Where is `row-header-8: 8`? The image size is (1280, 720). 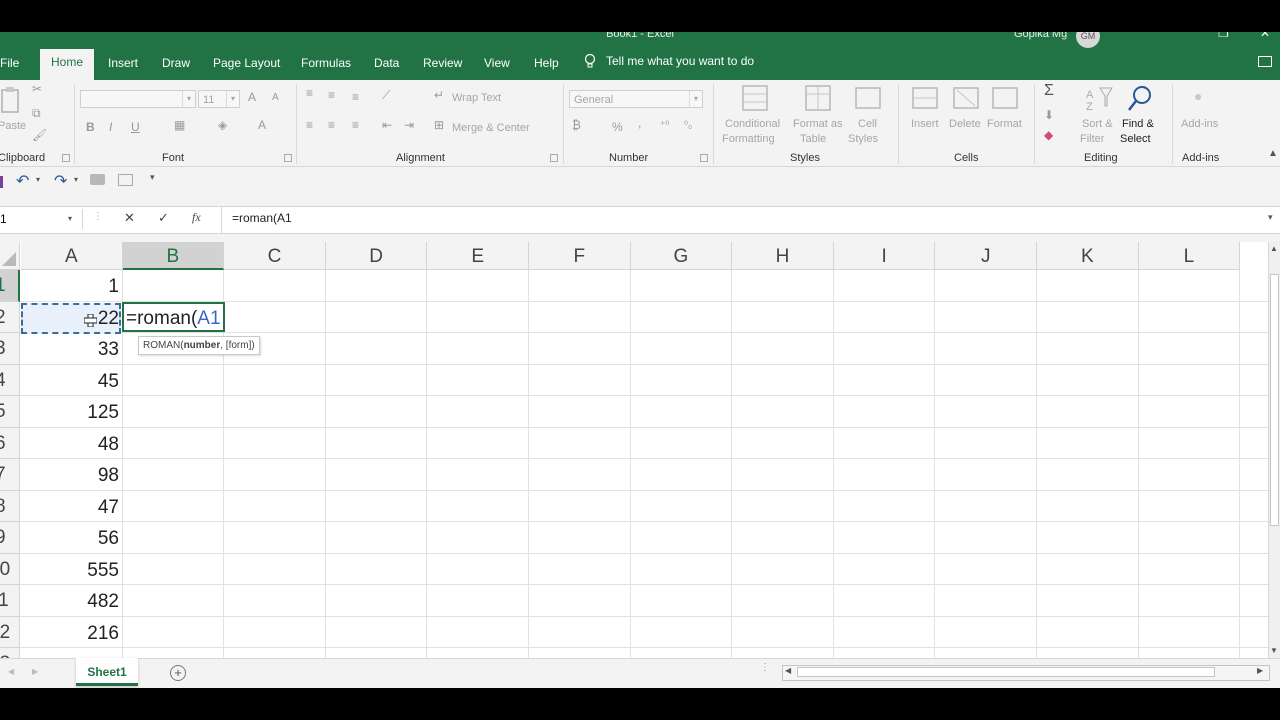 row-header-8: 8 is located at coordinates (10, 506).